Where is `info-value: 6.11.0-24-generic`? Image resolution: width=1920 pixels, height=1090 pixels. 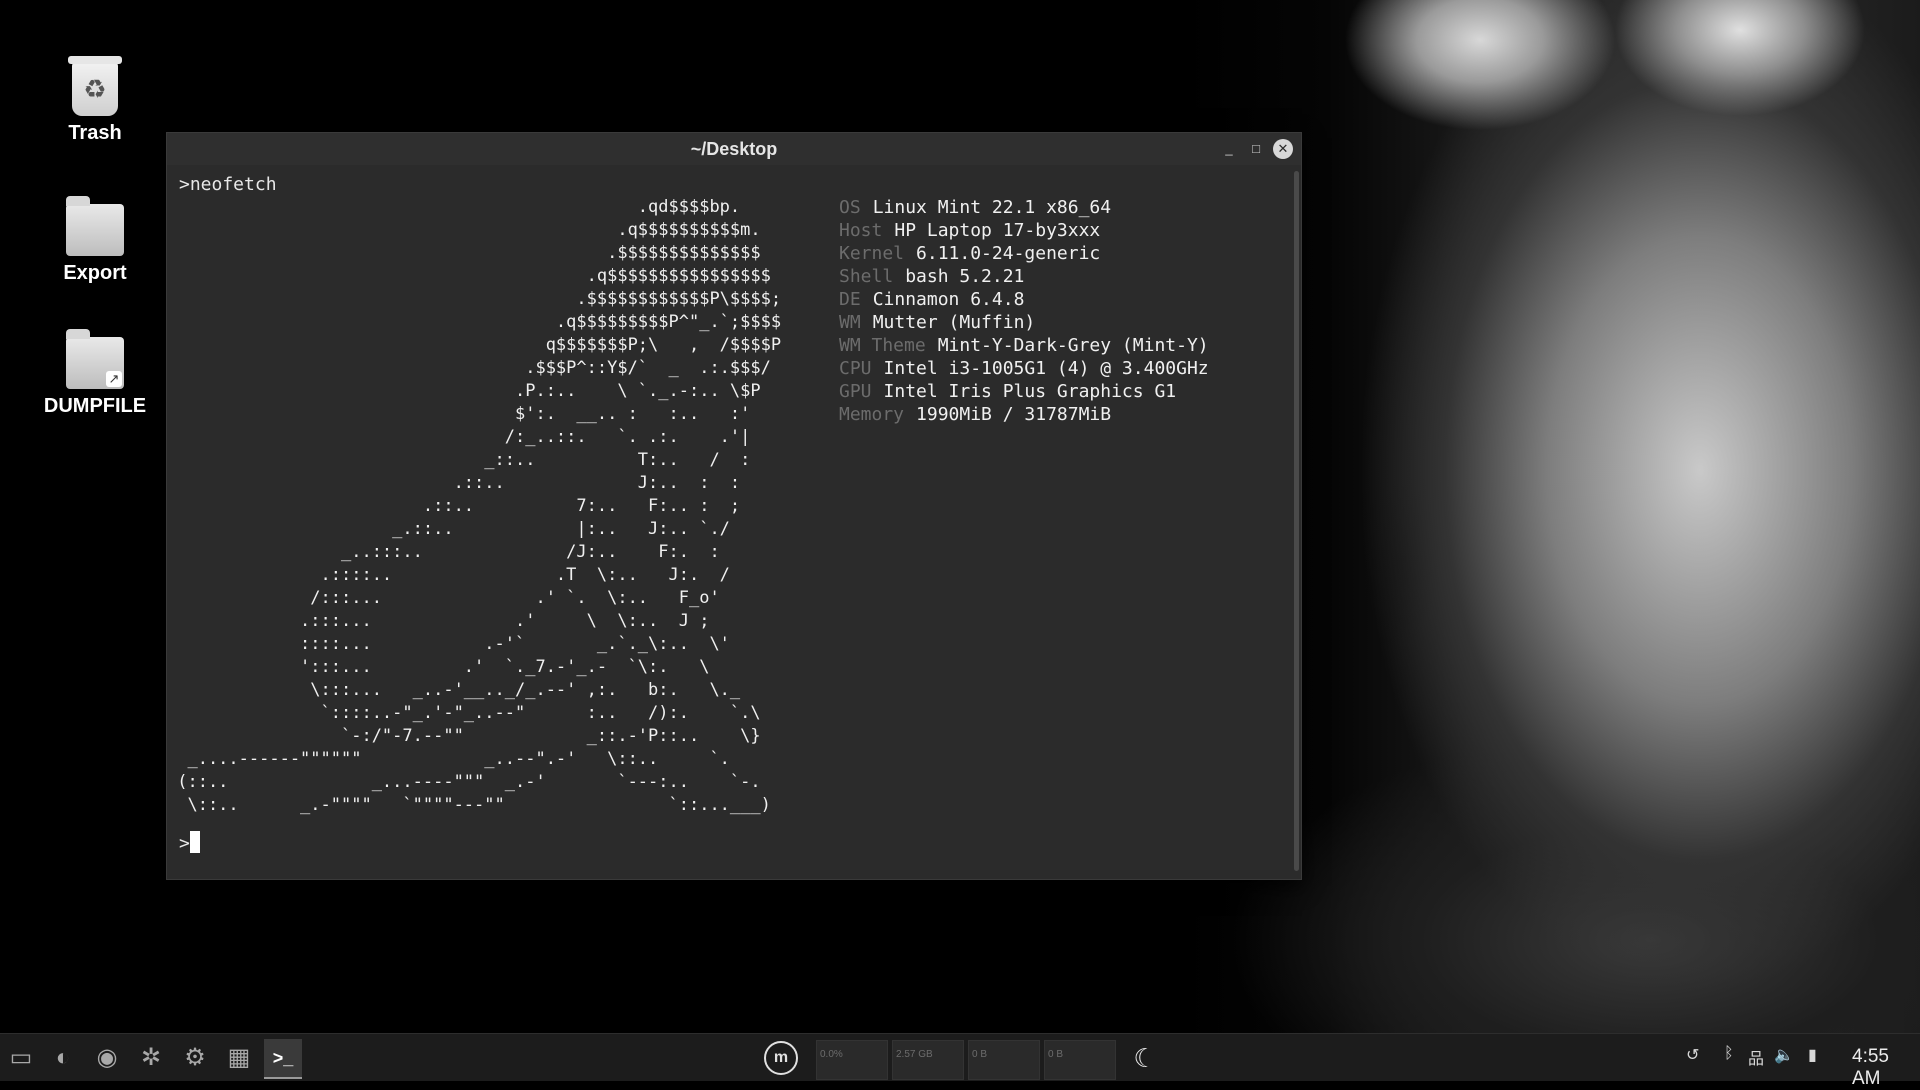 info-value: 6.11.0-24-generic is located at coordinates (1008, 253).